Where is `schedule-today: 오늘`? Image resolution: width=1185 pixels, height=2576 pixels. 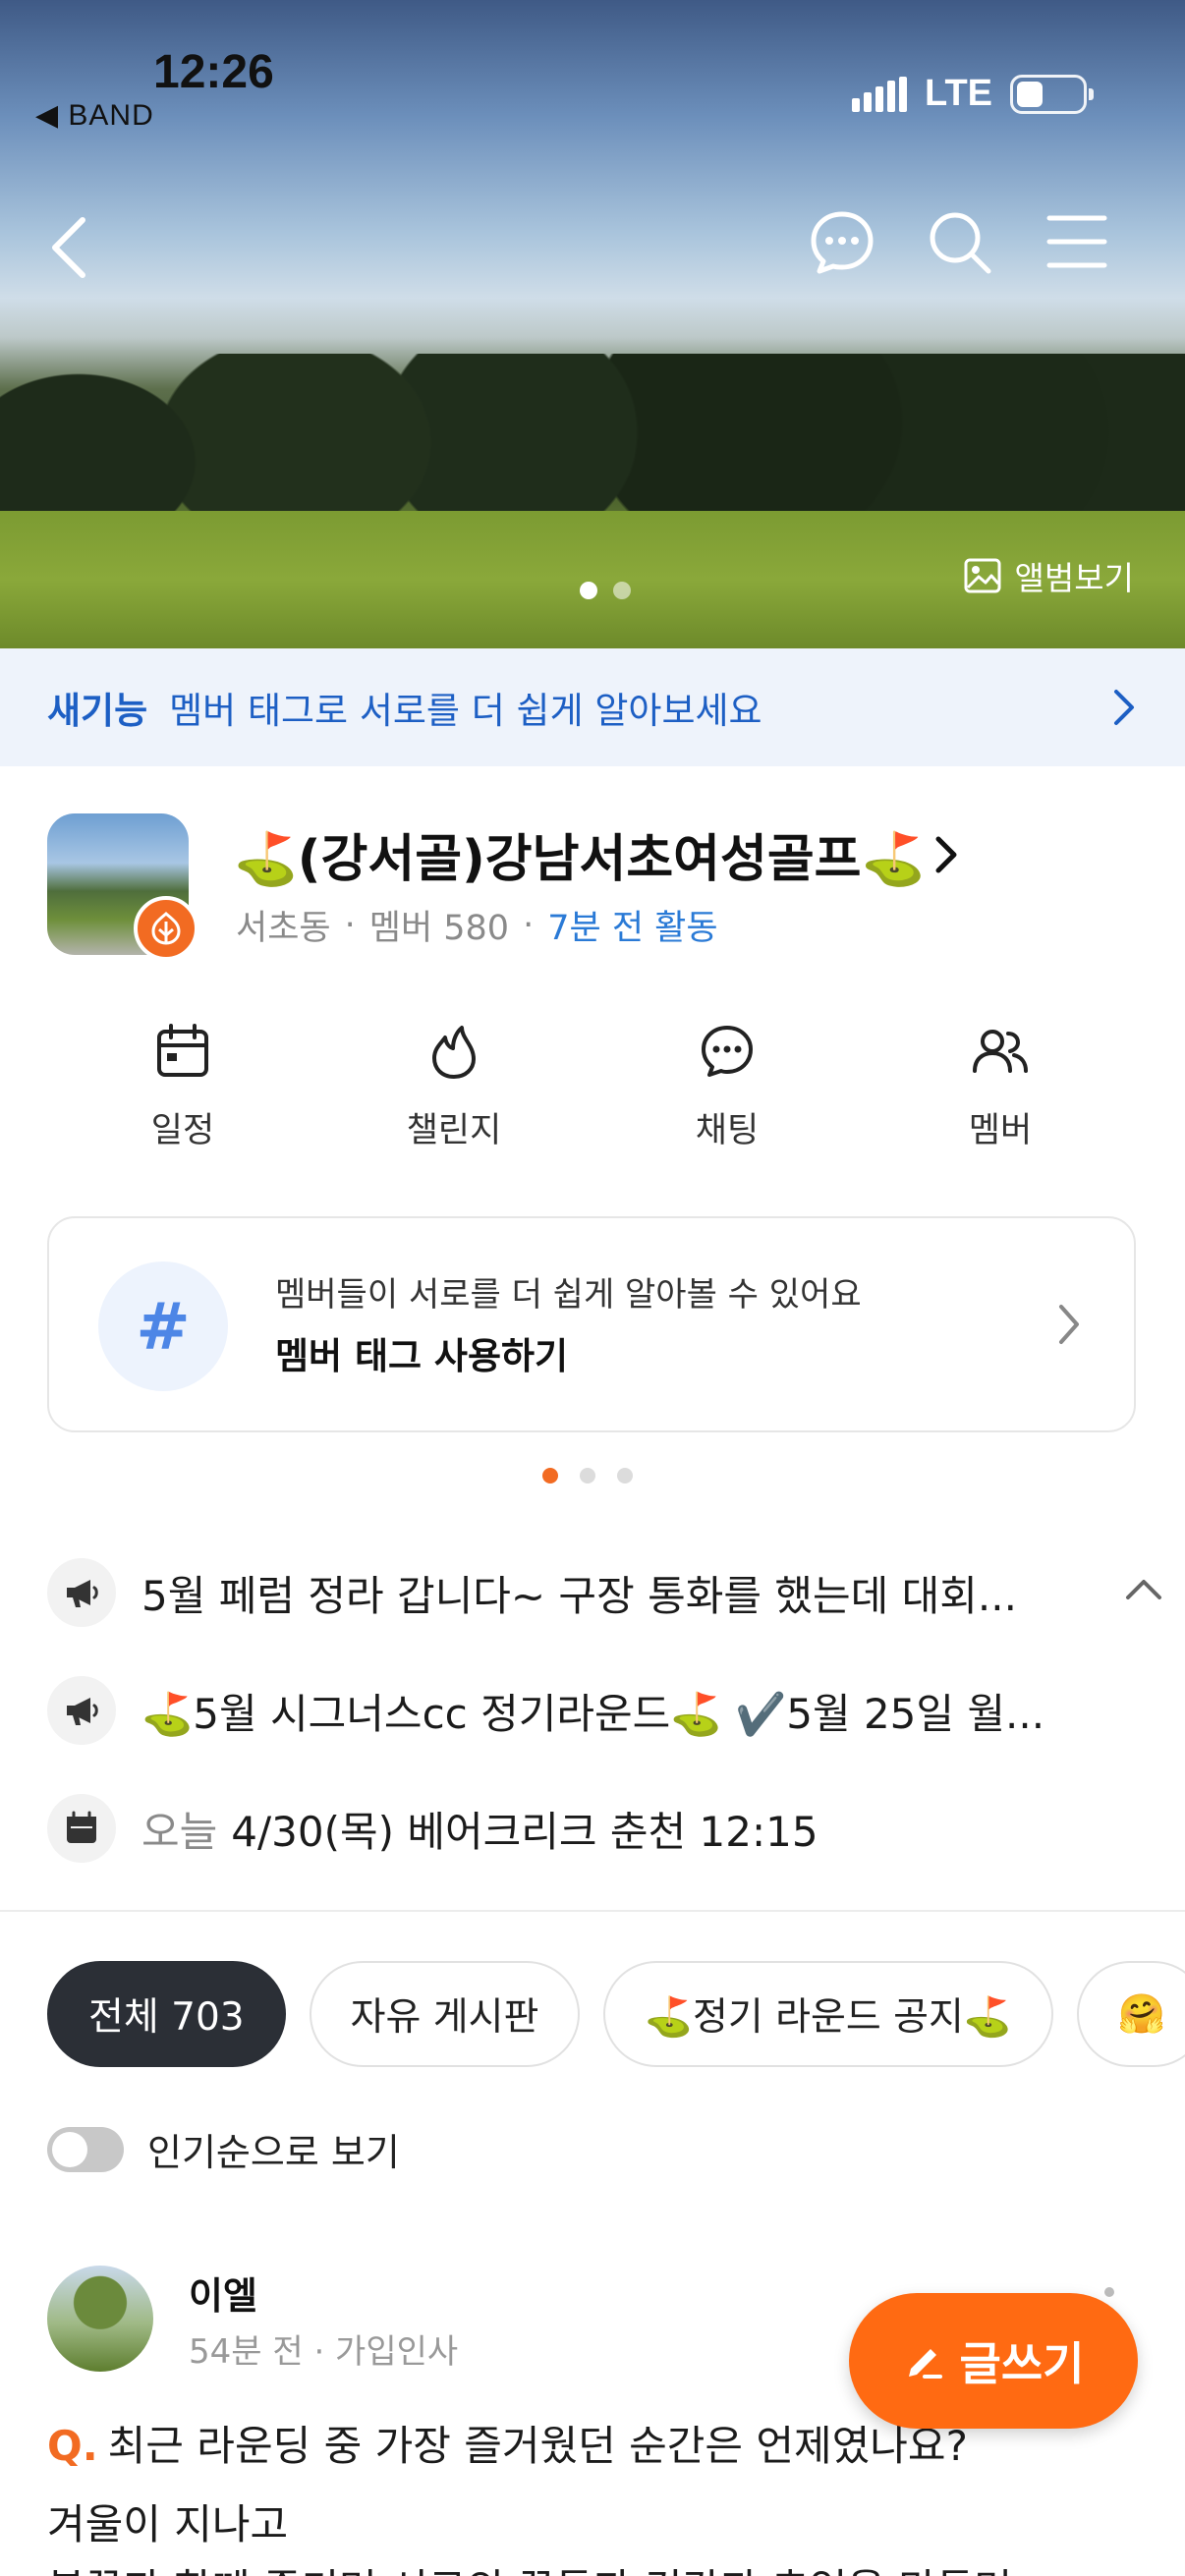 schedule-today: 오늘 is located at coordinates (180, 1831).